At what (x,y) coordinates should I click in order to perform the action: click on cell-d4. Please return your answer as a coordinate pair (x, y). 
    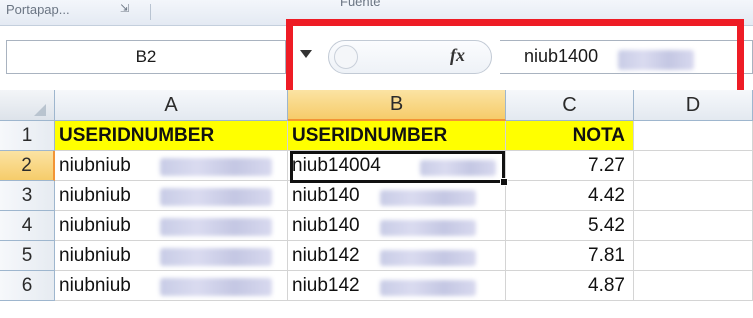
    Looking at the image, I should click on (693, 226).